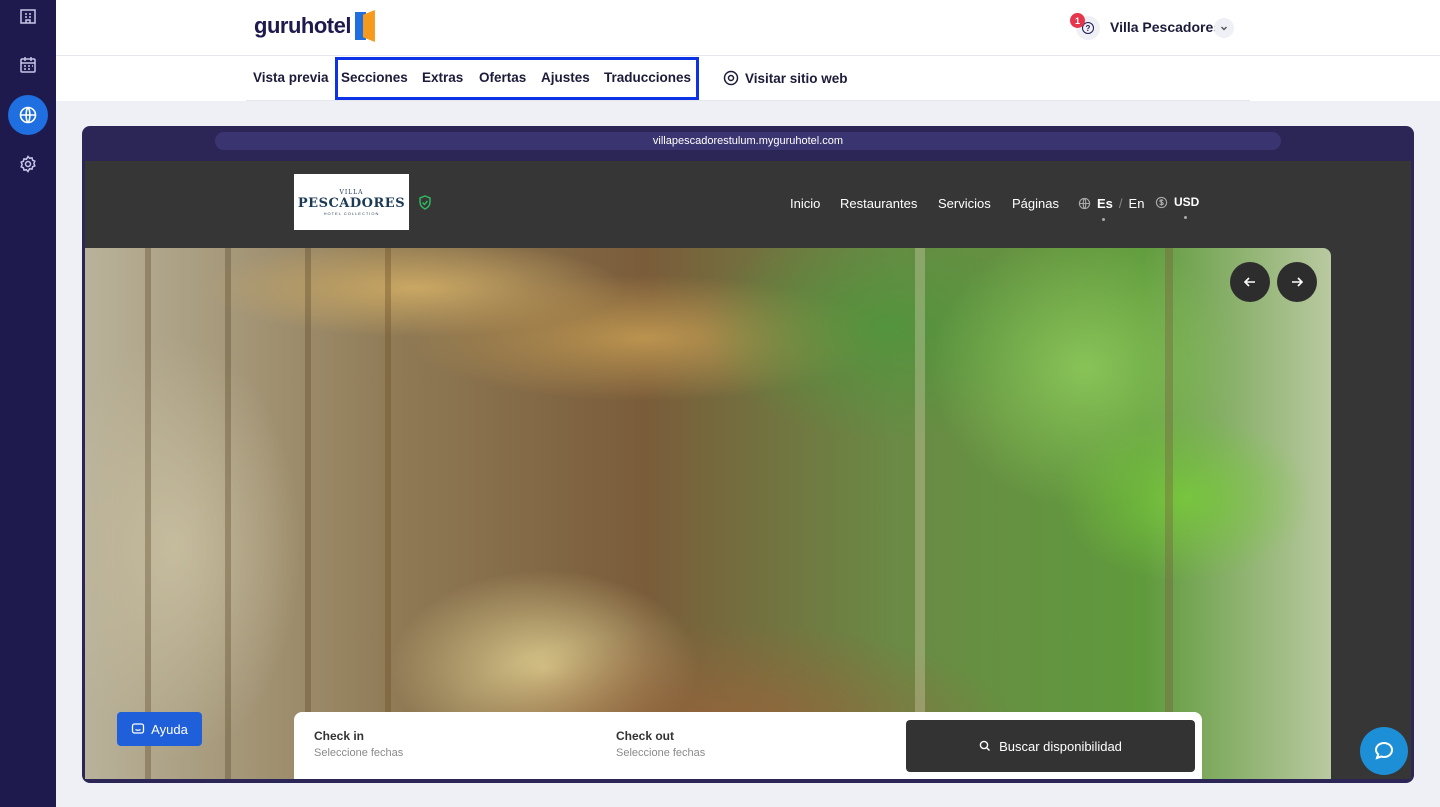 The height and width of the screenshot is (807, 1440). What do you see at coordinates (28, 65) in the screenshot?
I see `calendar-icon` at bounding box center [28, 65].